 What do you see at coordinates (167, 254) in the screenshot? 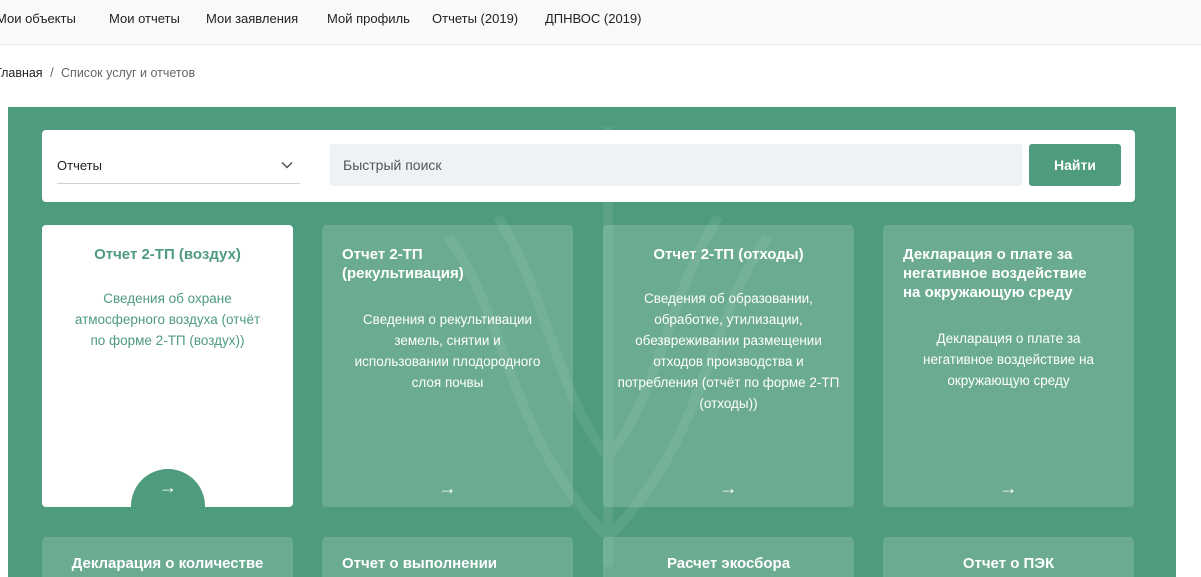
I see `card-title: Отчет 2-ТП (воздух)` at bounding box center [167, 254].